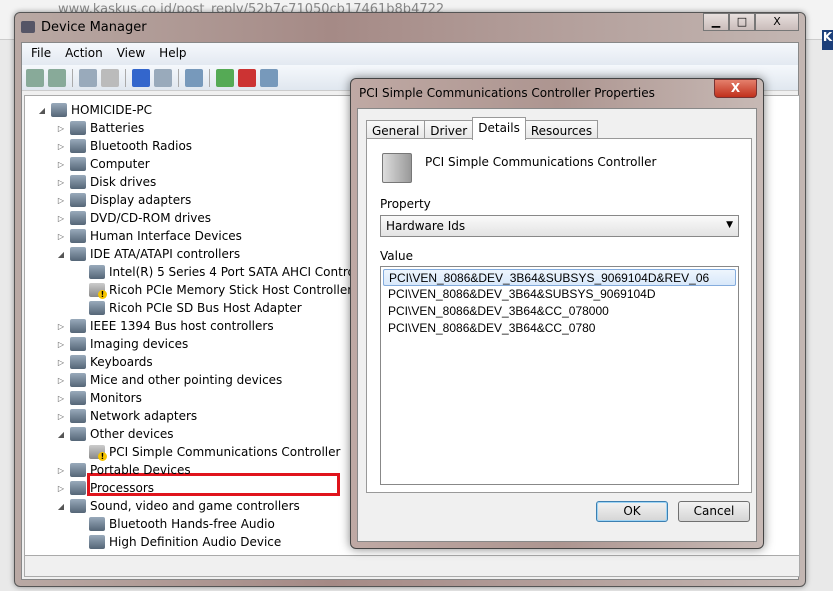 The height and width of the screenshot is (591, 833). I want to click on tree-item: ▷ Mice and other pointing devices, so click(169, 380).